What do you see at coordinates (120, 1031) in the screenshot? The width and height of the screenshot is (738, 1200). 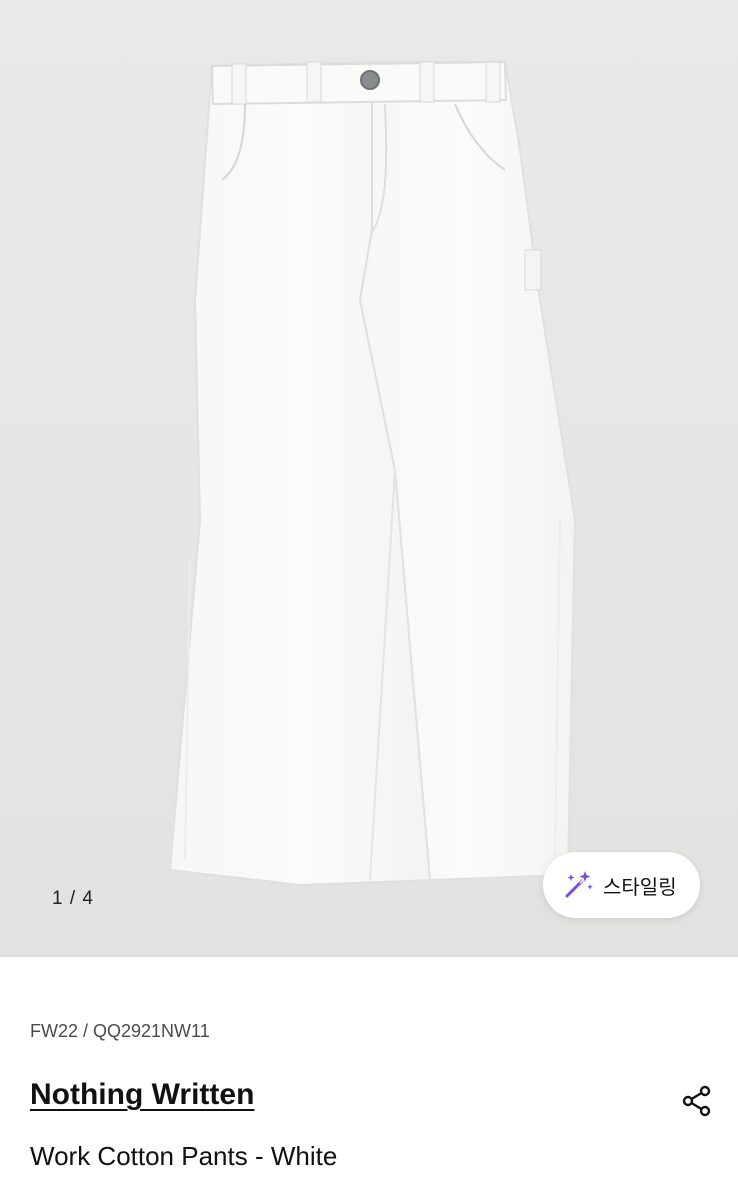 I see `product-code: FW22 / QQ2921NW11` at bounding box center [120, 1031].